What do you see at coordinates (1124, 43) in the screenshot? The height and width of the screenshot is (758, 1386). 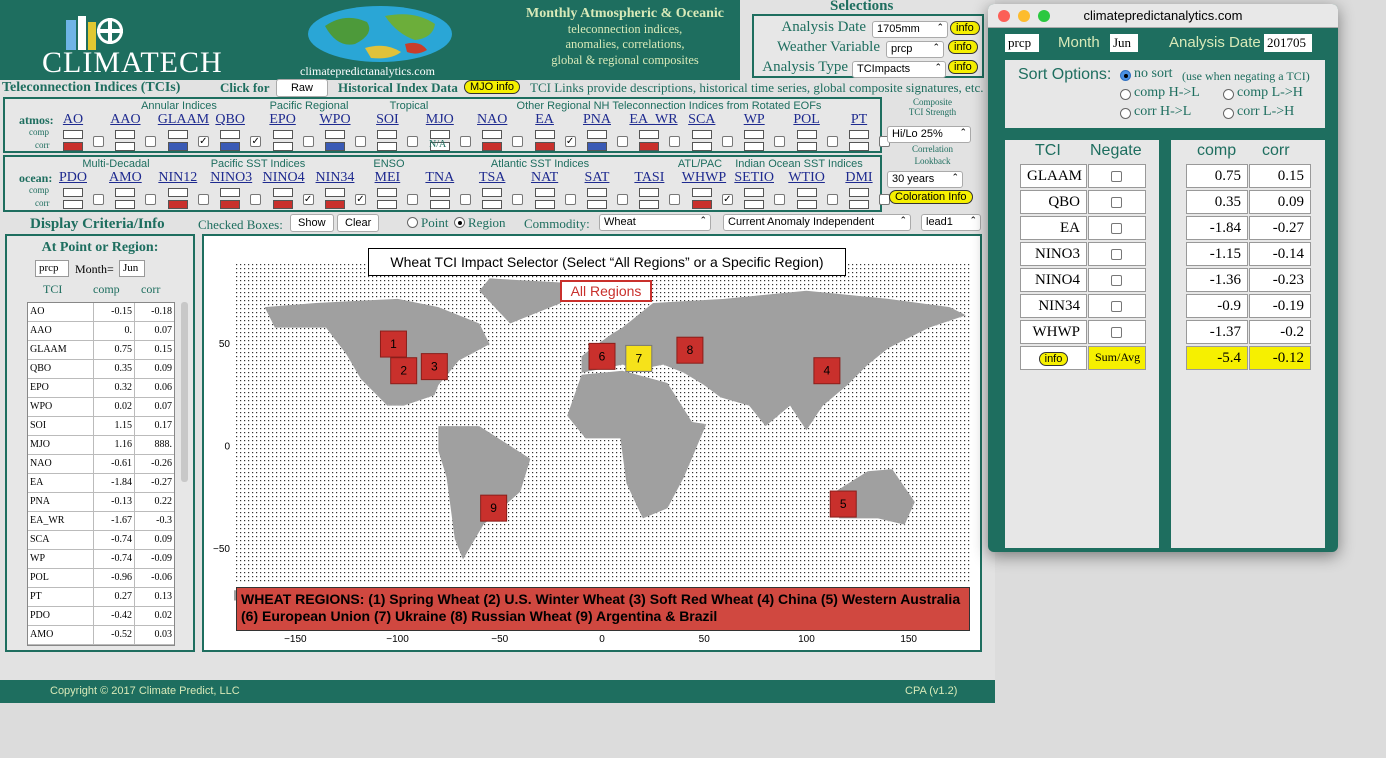 I see `popup-month-field: Jun` at bounding box center [1124, 43].